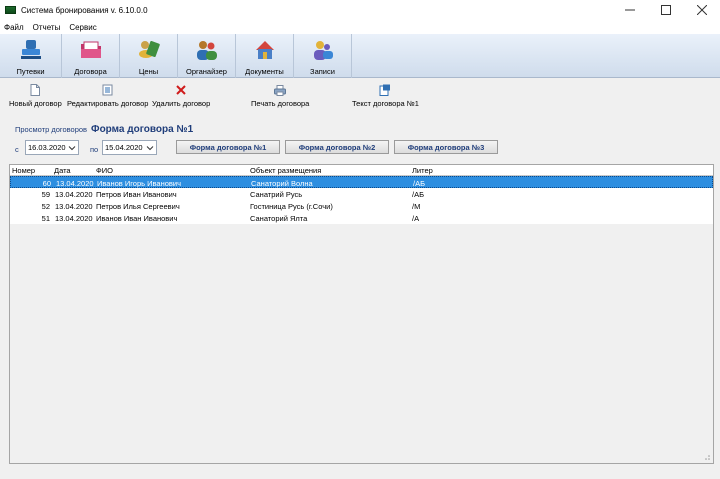  Describe the element at coordinates (279, 218) in the screenshot. I see `cell-object: Санаторий Ялта` at that location.